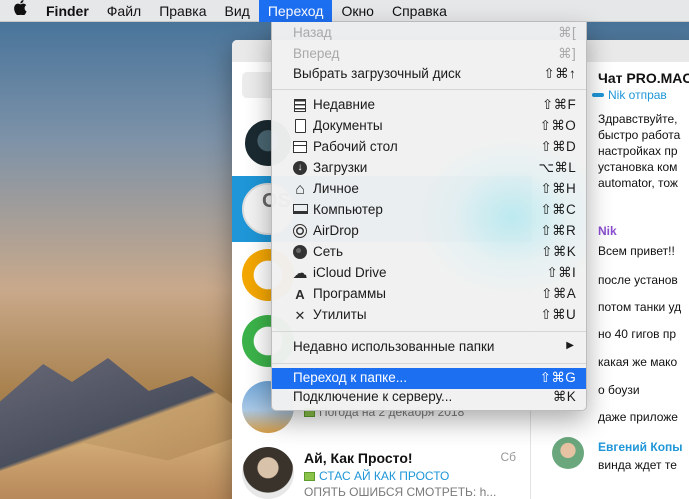 Image resolution: width=689 pixels, height=499 pixels. Describe the element at coordinates (357, 11) in the screenshot. I see `menu-window: Окно` at that location.